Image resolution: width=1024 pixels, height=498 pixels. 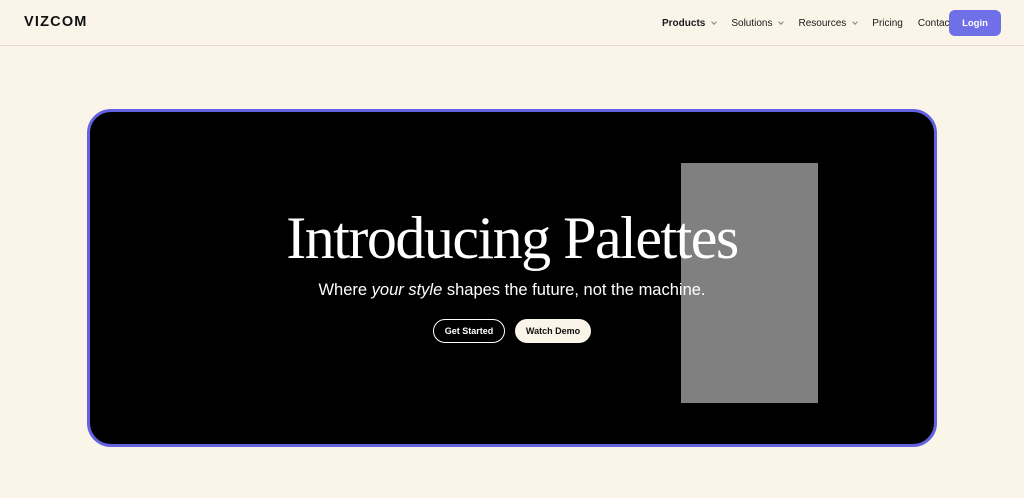 What do you see at coordinates (512, 238) in the screenshot?
I see `hero-title: Introducing Palettes` at bounding box center [512, 238].